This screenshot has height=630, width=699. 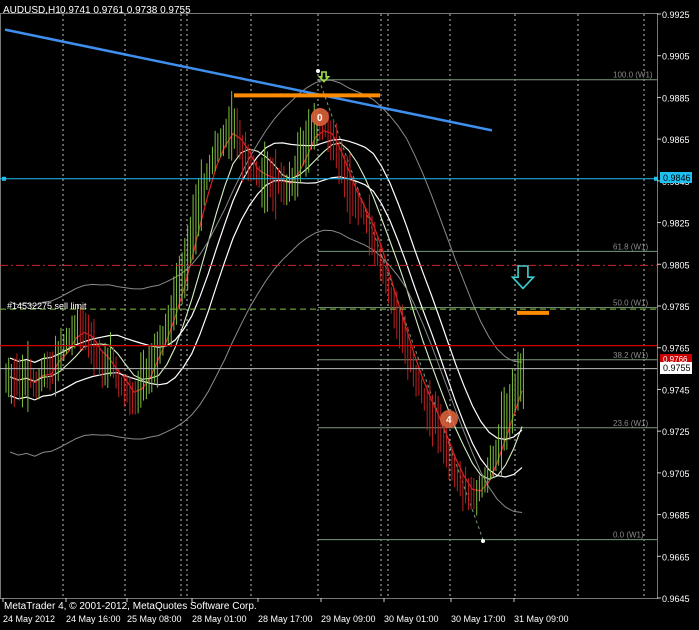 What do you see at coordinates (676, 432) in the screenshot?
I see `y-tick-label-10: 0.9725` at bounding box center [676, 432].